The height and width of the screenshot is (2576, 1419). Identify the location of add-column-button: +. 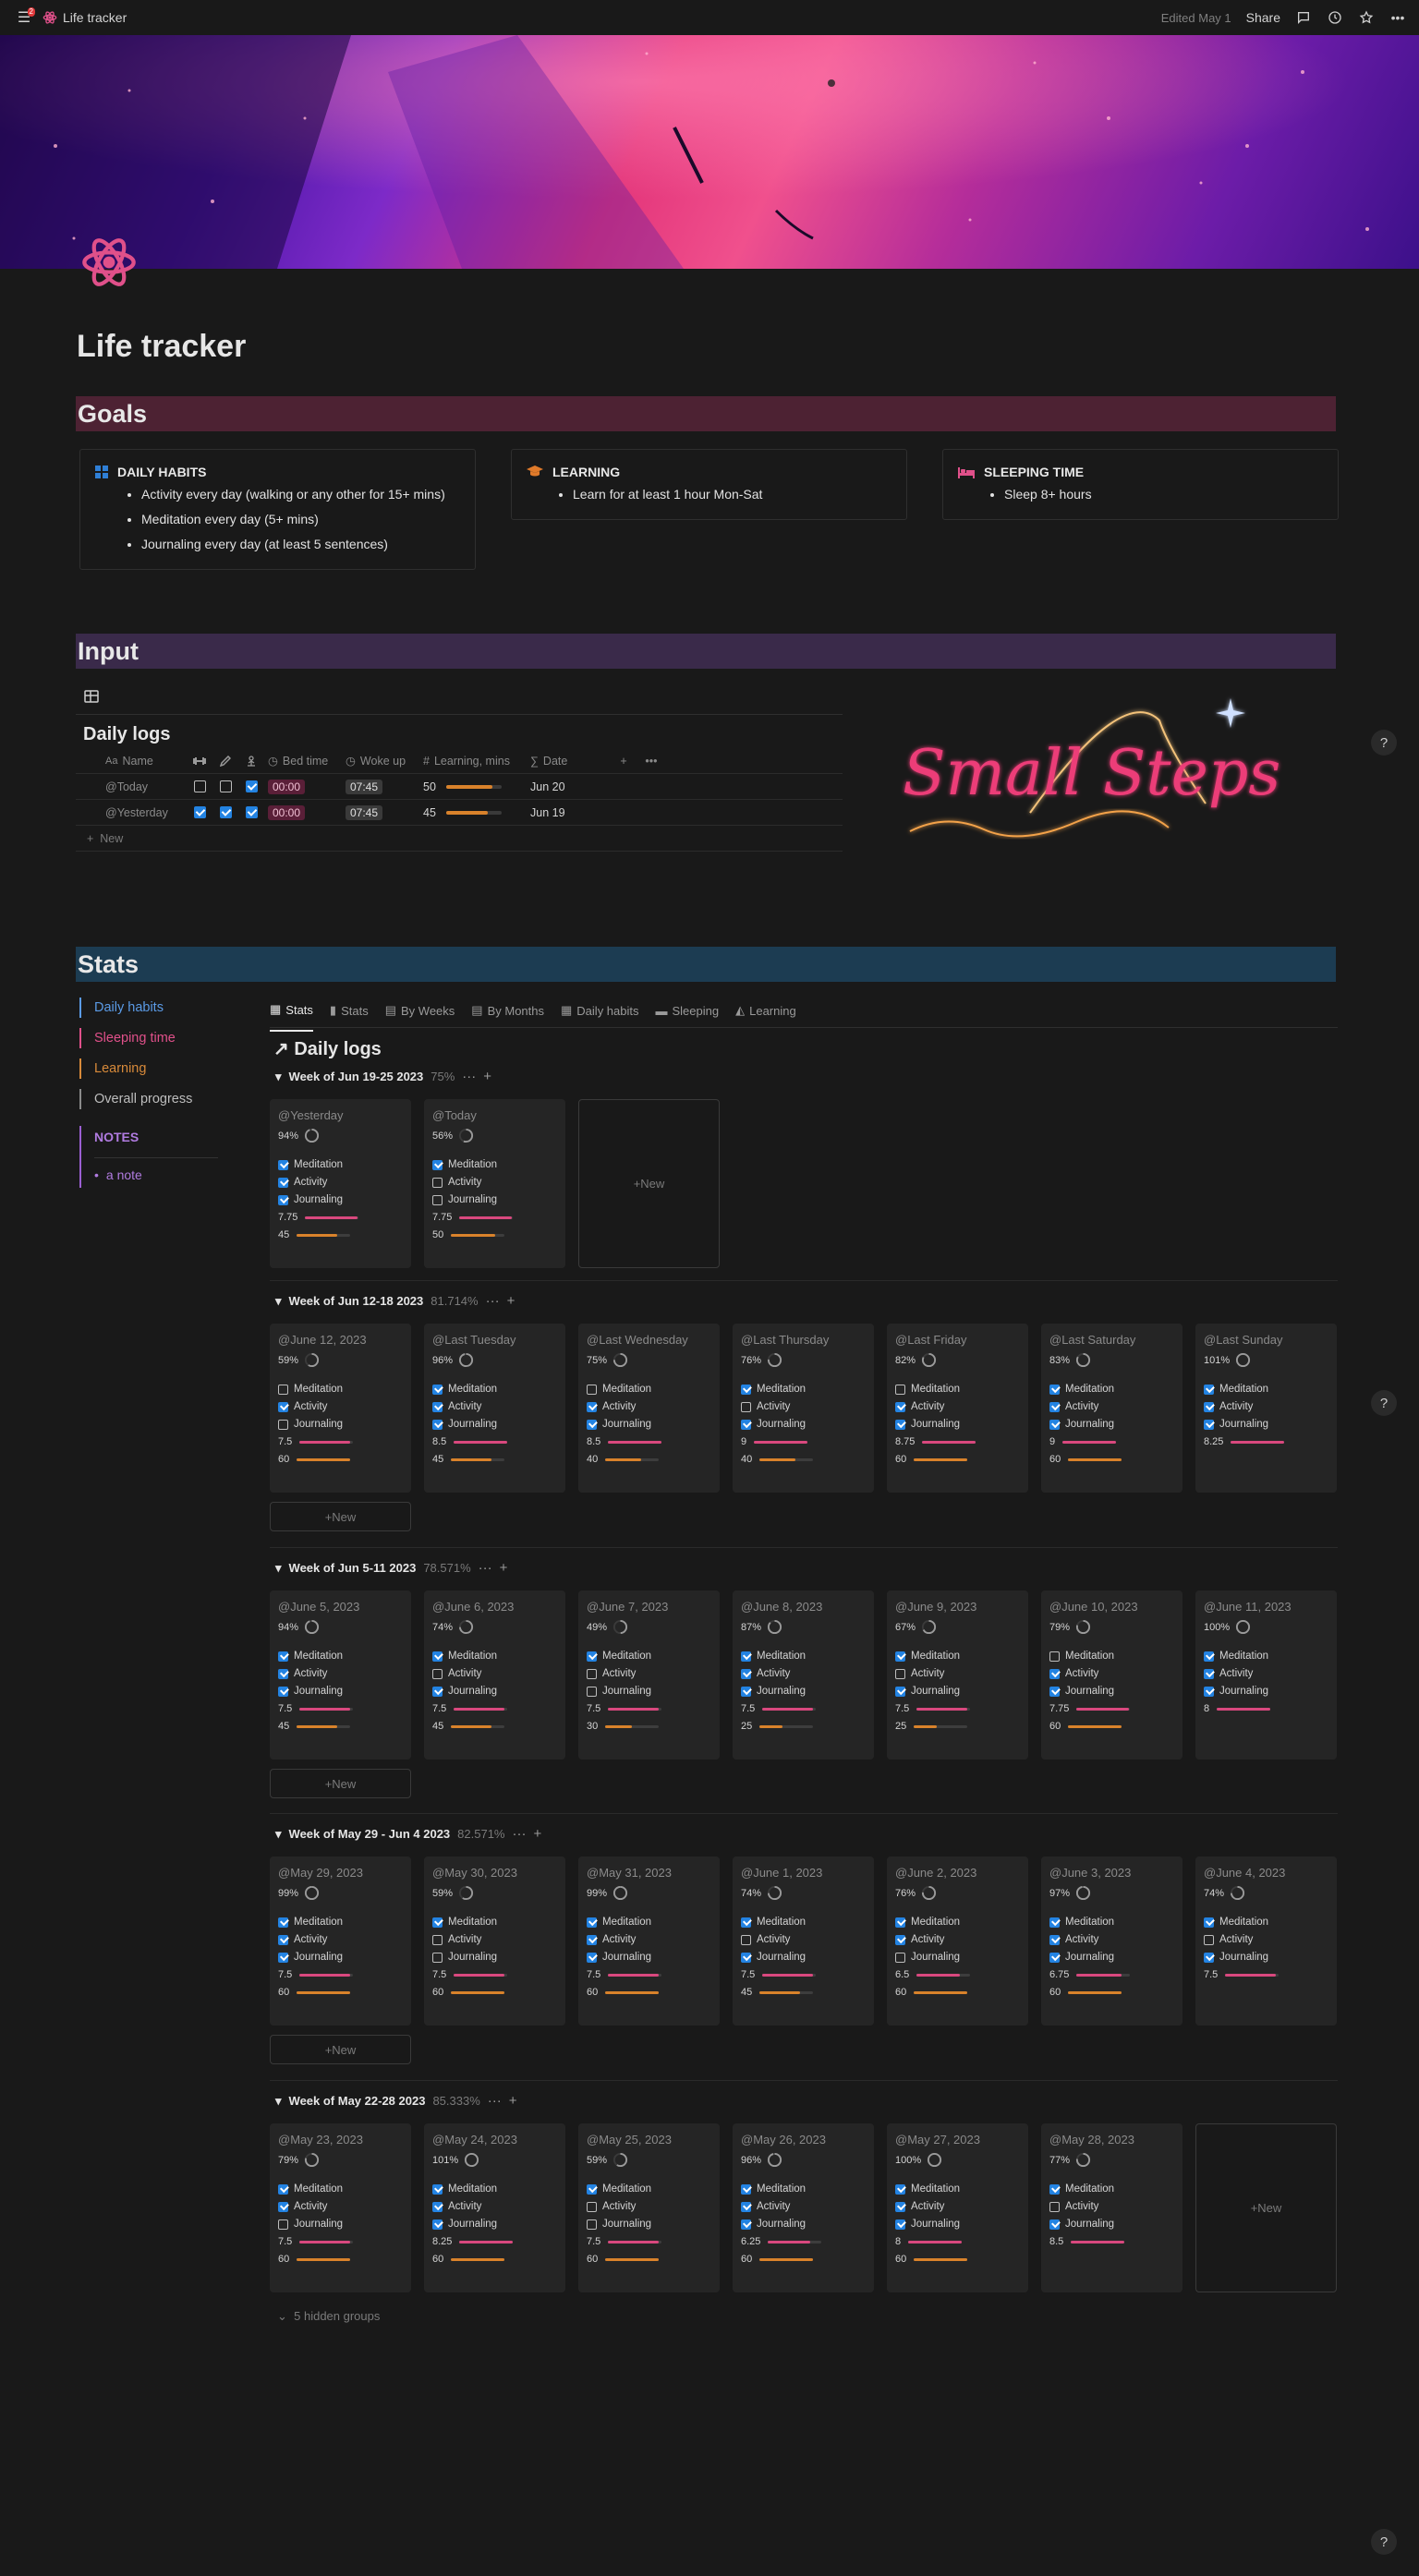
(624, 761).